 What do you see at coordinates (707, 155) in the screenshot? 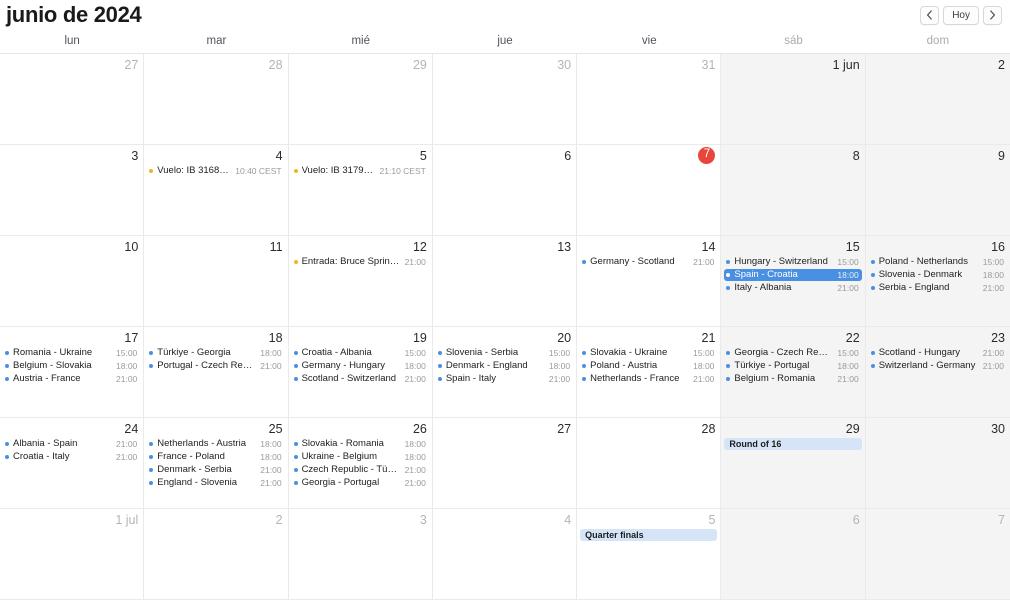
I see `today-date-badge: 7` at bounding box center [707, 155].